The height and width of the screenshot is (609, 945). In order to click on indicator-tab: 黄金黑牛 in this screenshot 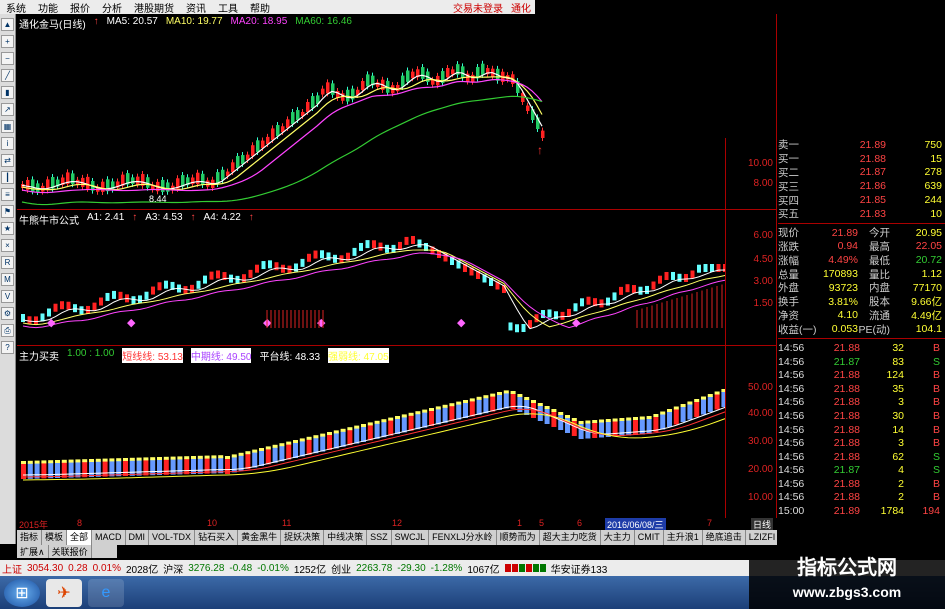, I will do `click(260, 537)`.